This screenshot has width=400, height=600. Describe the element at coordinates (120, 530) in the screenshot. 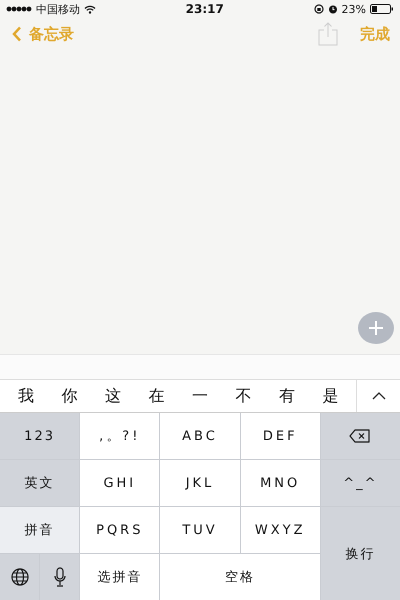

I see `keyboard-key: PQRS` at that location.